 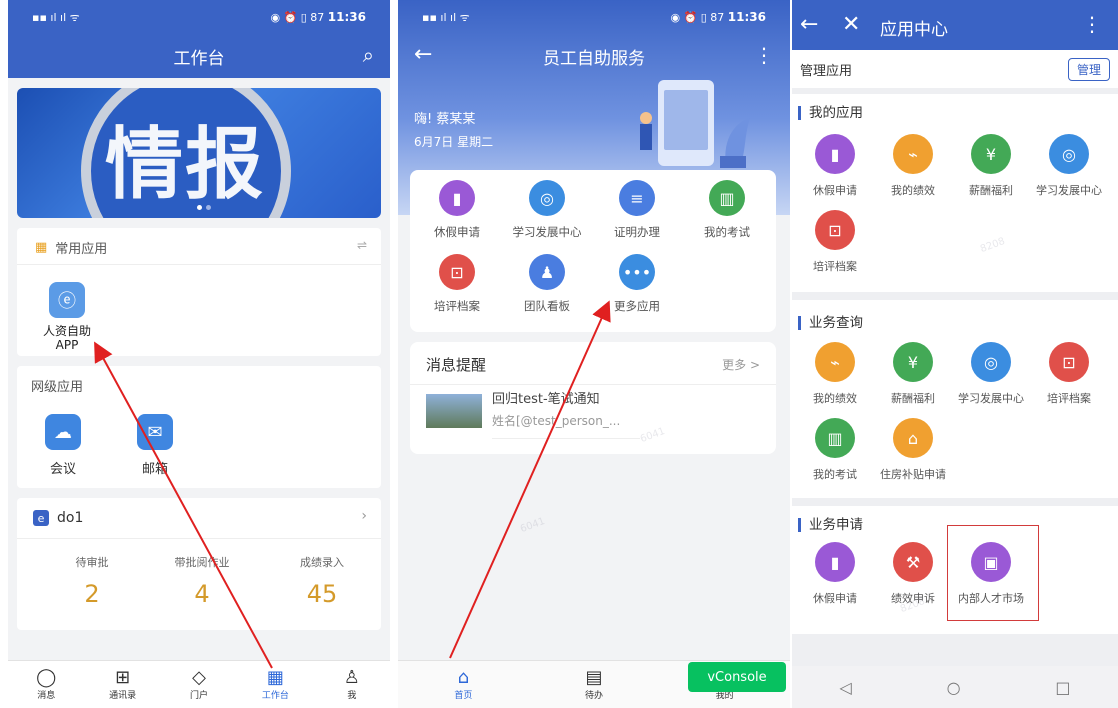 I want to click on briefcase-icon: ⊡, so click(x=1069, y=362).